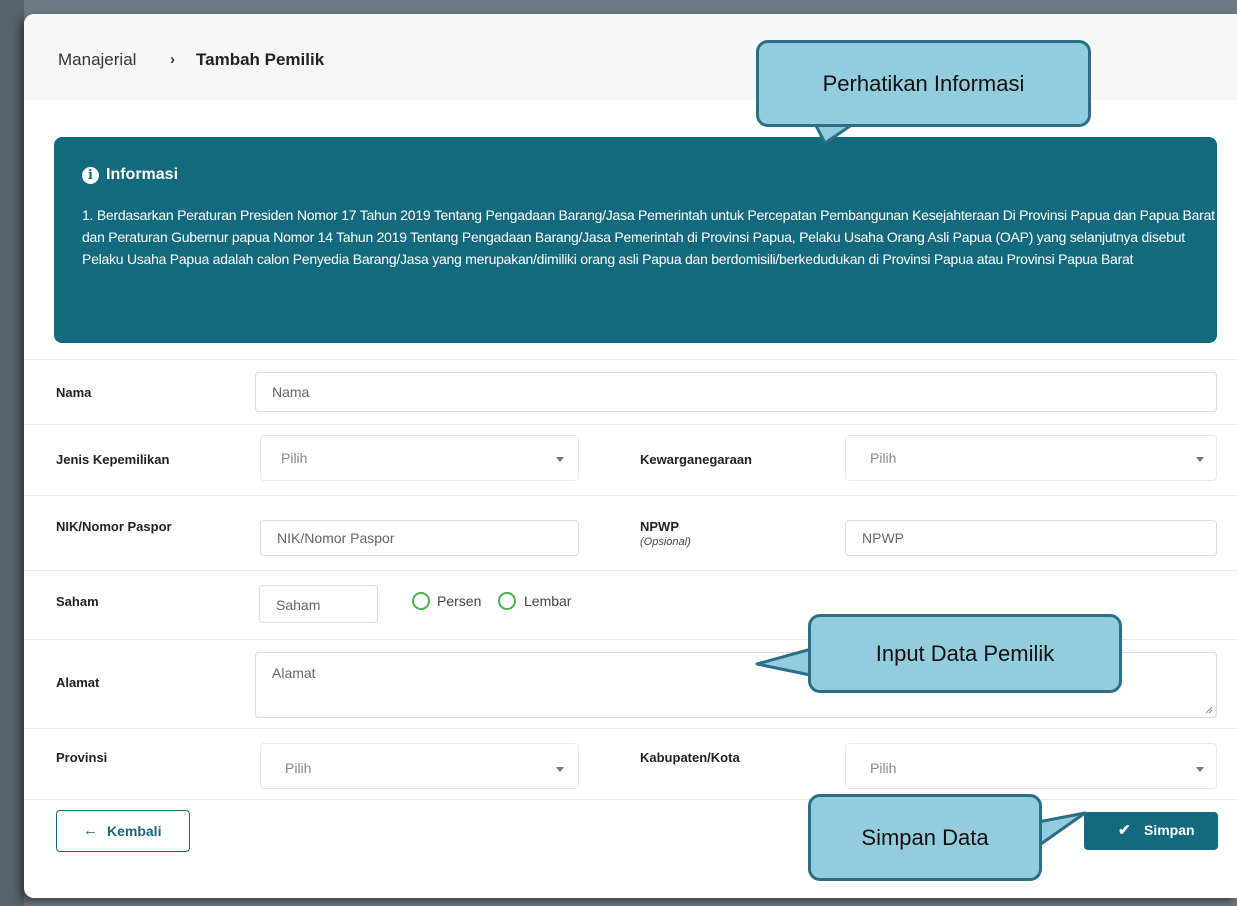 The image size is (1237, 906). What do you see at coordinates (923, 83) in the screenshot?
I see `callout-perhatikan-informasi: Perhatikan Informasi` at bounding box center [923, 83].